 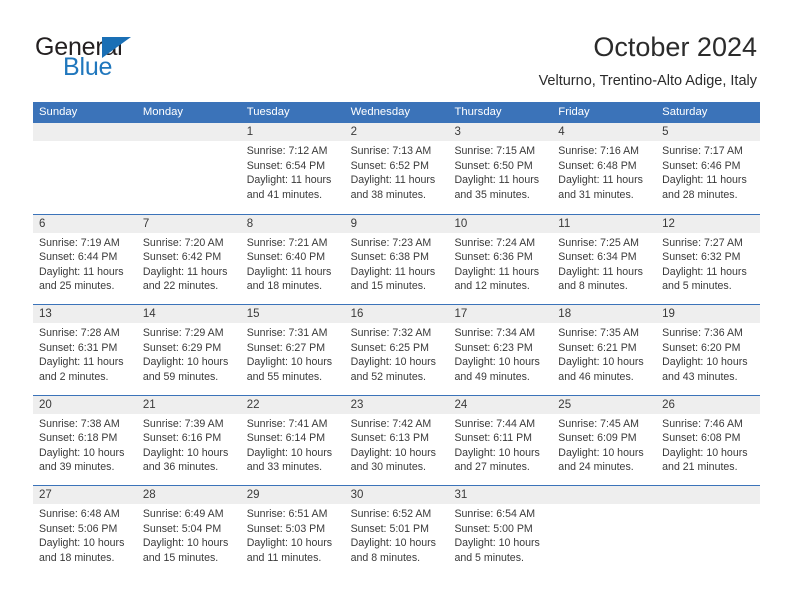 What do you see at coordinates (702, 333) in the screenshot?
I see `day-detail-line: Sunrise: 7:36 AM` at bounding box center [702, 333].